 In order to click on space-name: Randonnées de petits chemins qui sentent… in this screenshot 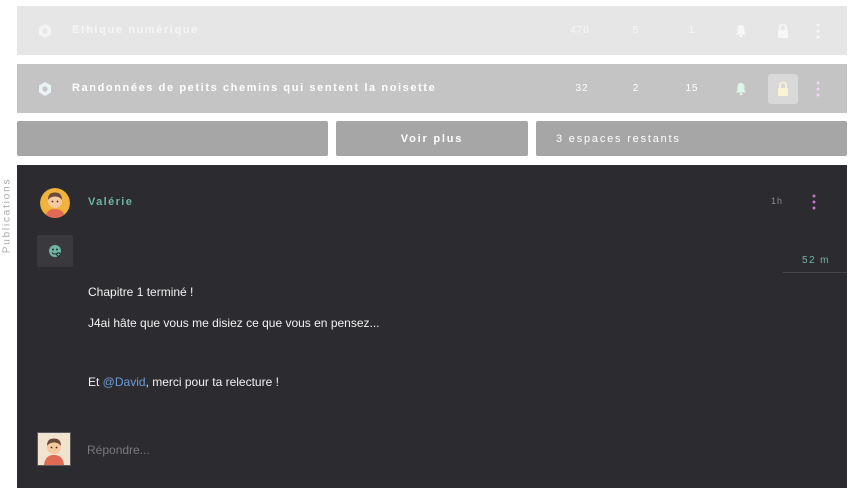, I will do `click(254, 88)`.